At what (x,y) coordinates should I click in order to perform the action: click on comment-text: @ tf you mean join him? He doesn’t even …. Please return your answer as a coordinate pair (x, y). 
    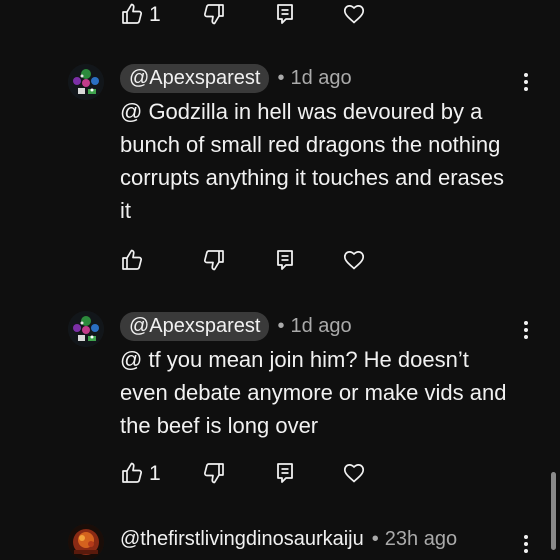
    Looking at the image, I should click on (313, 392).